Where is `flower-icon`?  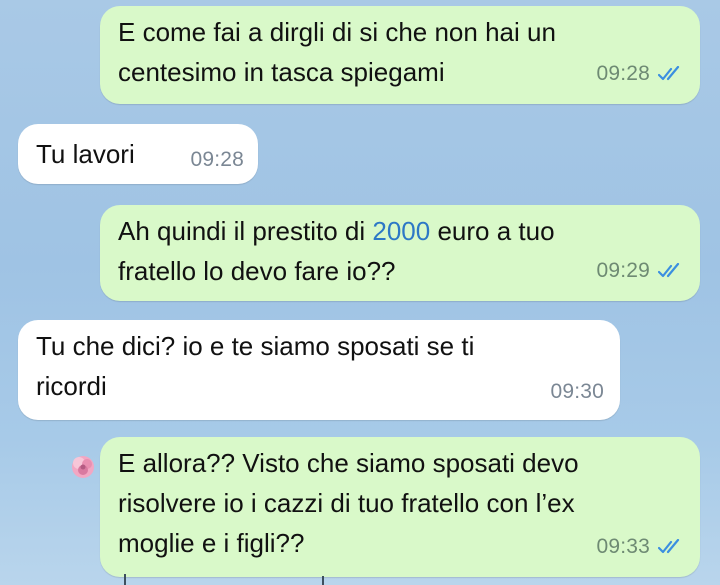
flower-icon is located at coordinates (83, 467).